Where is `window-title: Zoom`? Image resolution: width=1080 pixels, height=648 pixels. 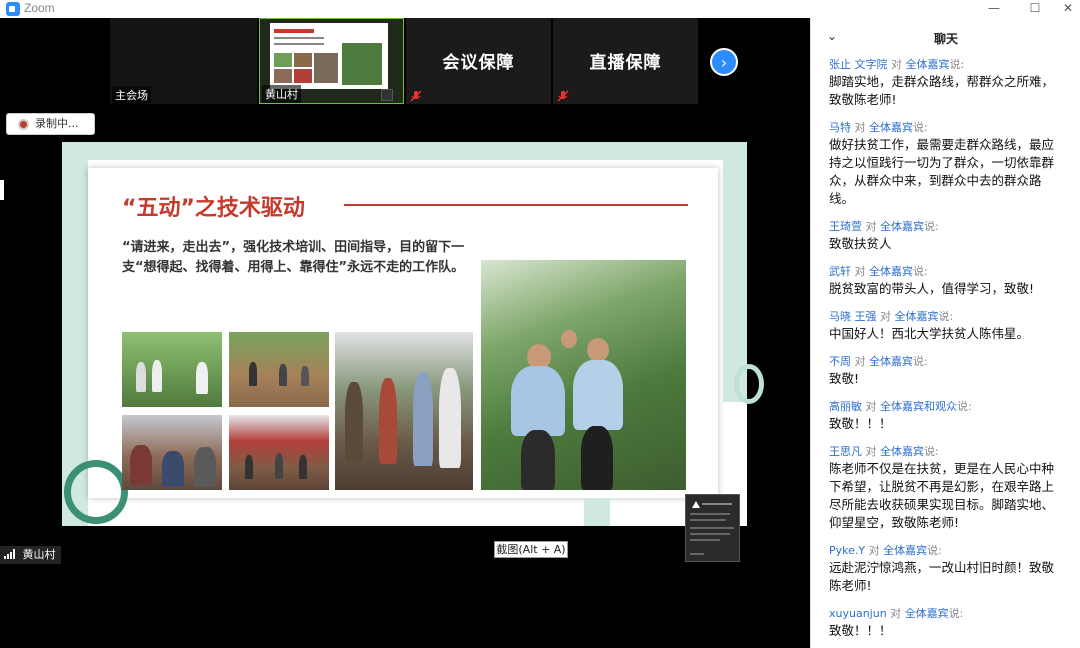 window-title: Zoom is located at coordinates (39, 8).